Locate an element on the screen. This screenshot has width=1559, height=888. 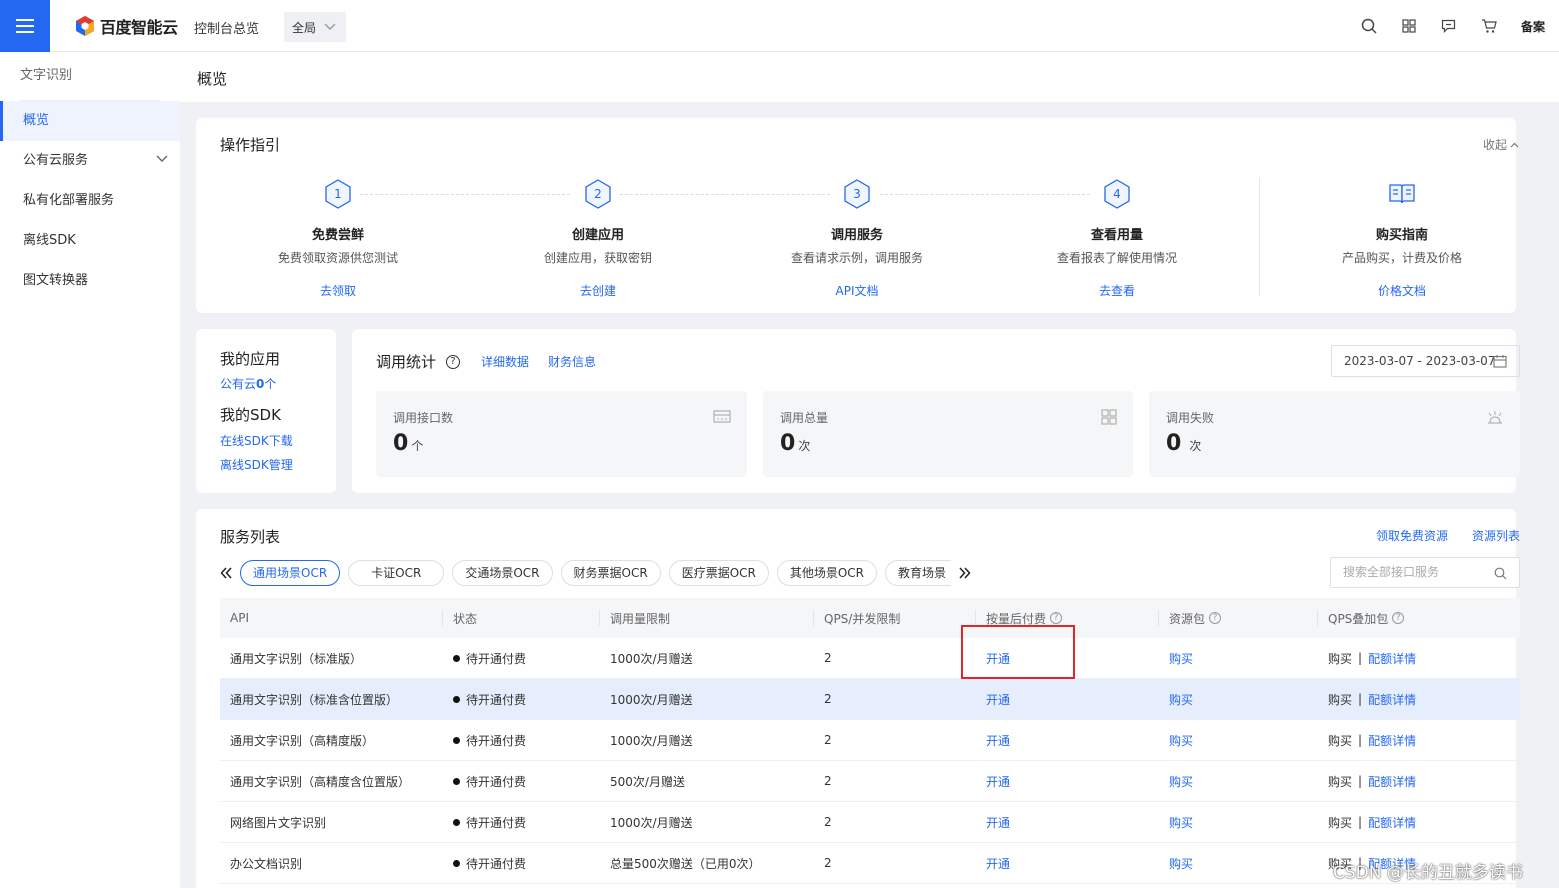
top-bar: 百度智能云 控制台总览 全局 备案 is located at coordinates (779, 26).